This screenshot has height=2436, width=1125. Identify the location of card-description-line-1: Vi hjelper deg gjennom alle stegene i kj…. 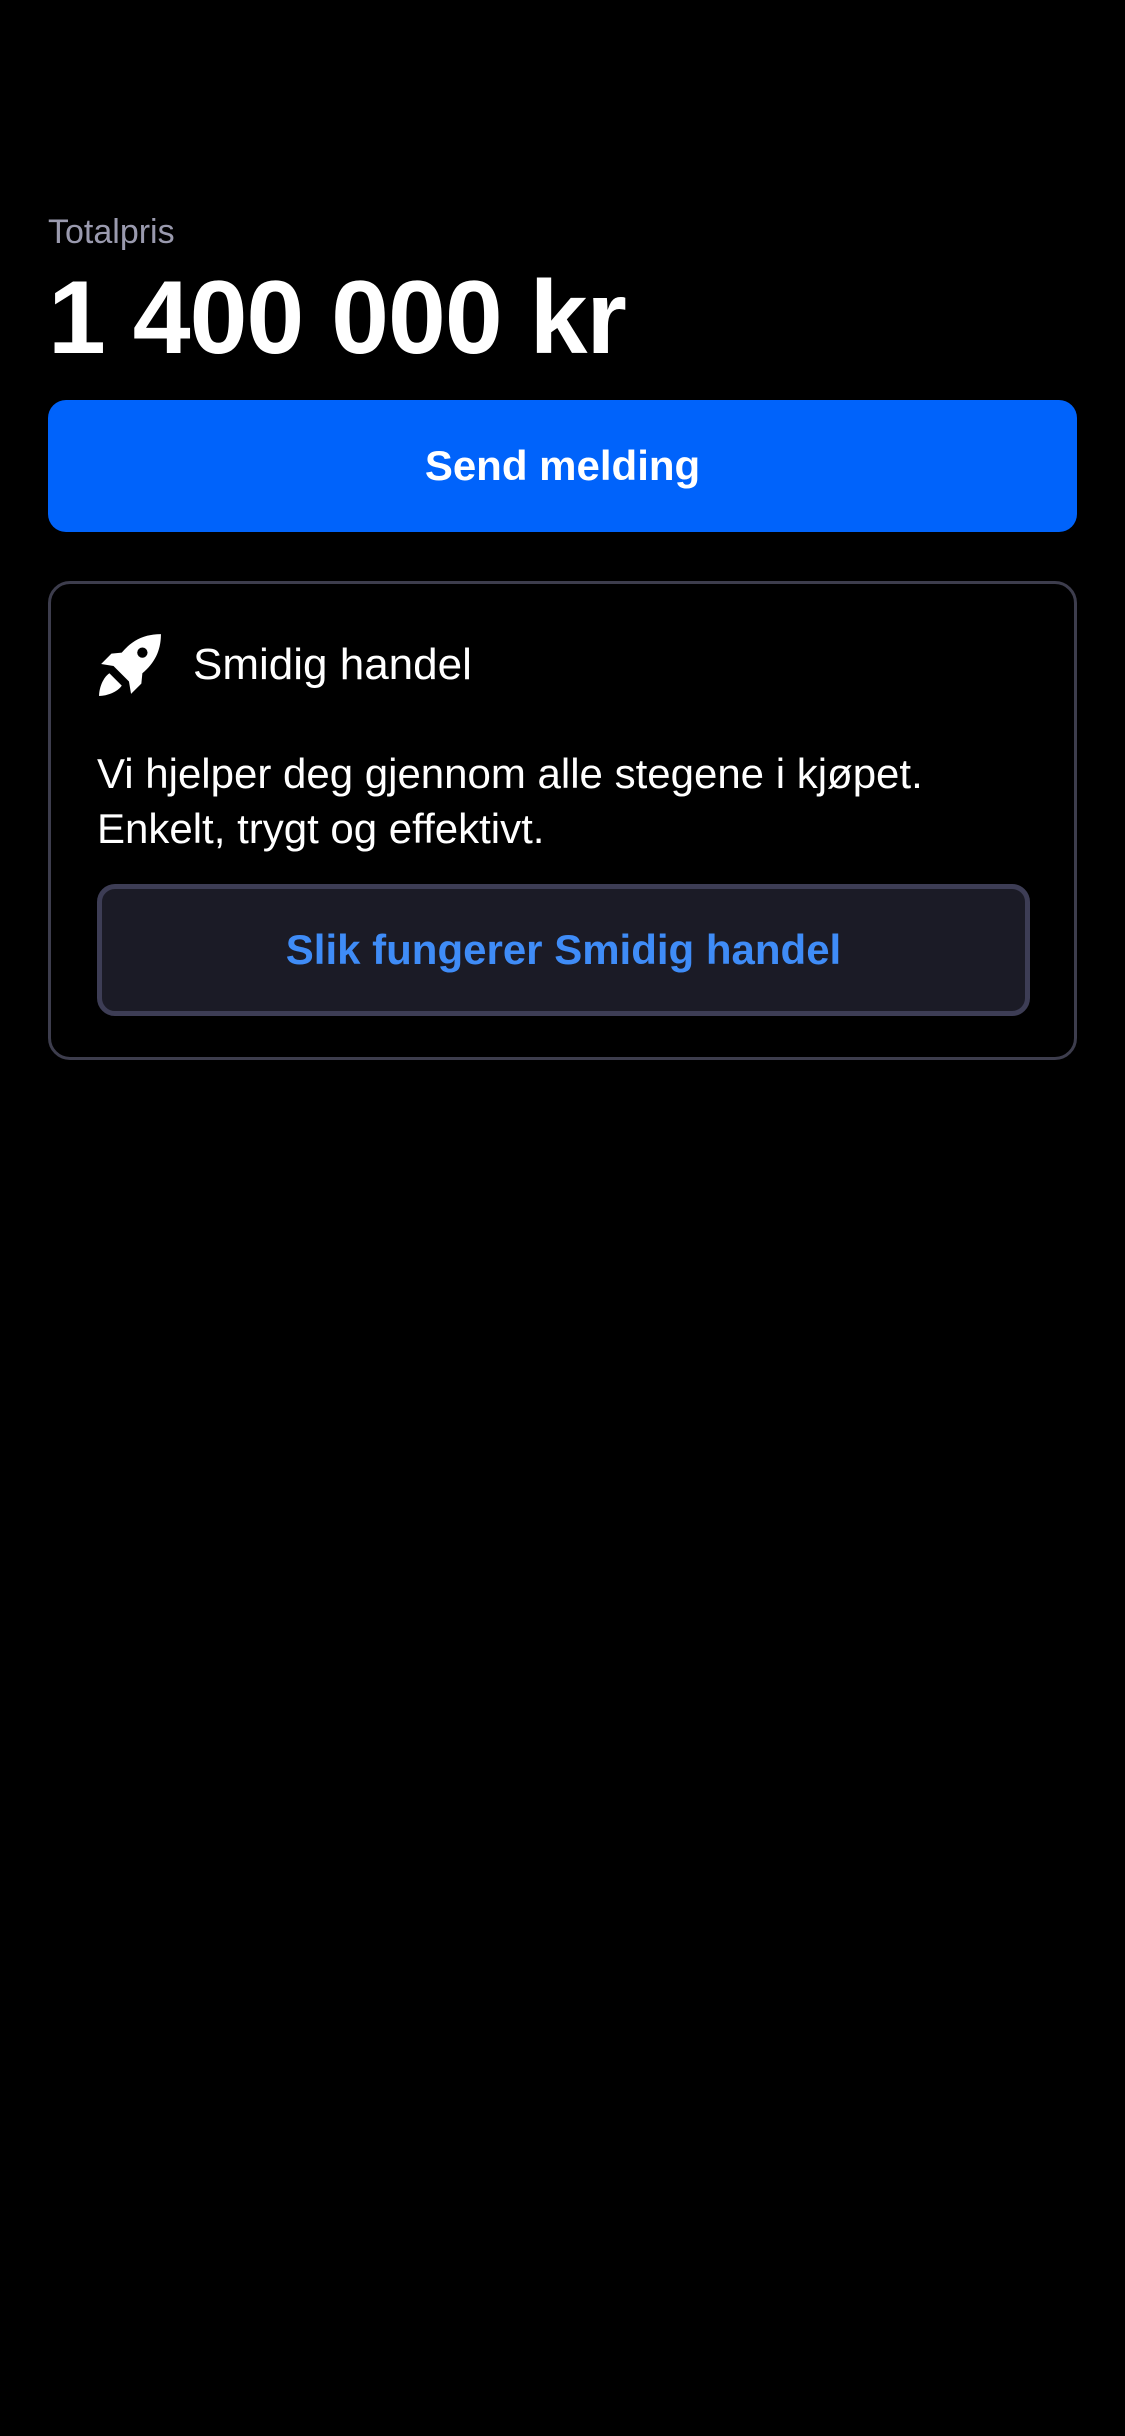
(510, 773).